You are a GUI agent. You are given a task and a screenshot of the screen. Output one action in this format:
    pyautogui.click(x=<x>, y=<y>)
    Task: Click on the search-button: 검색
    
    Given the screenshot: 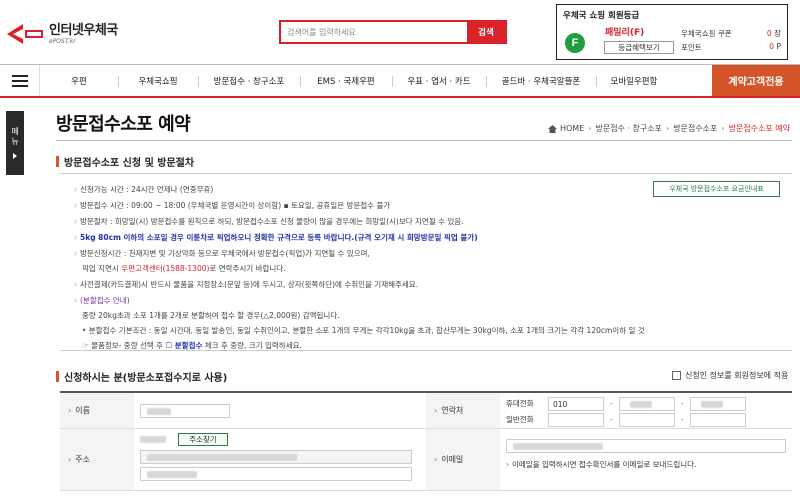 What is the action you would take?
    pyautogui.click(x=486, y=32)
    